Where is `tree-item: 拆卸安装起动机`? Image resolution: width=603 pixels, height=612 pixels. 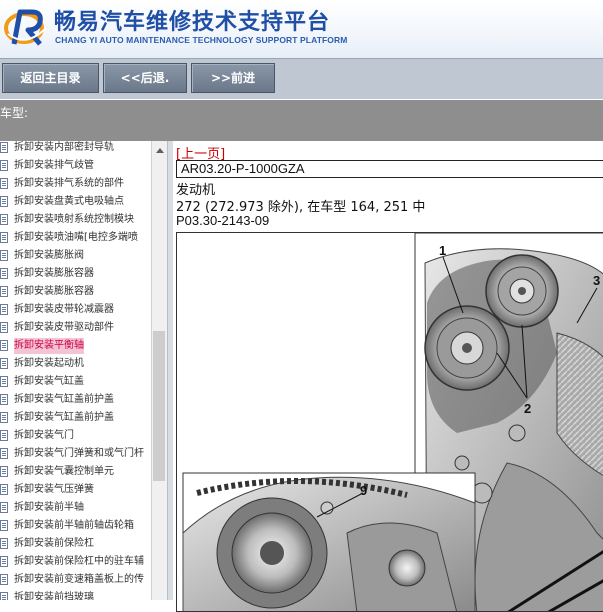 tree-item: 拆卸安装起动机 is located at coordinates (75, 364).